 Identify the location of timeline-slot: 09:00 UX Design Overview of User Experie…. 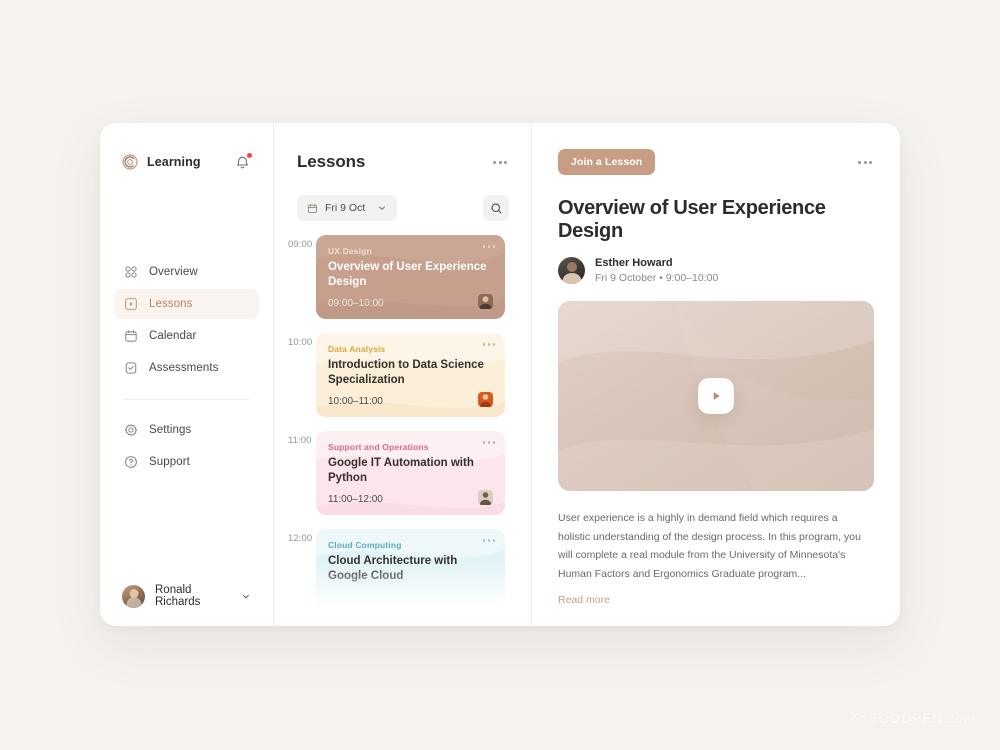
(402, 284).